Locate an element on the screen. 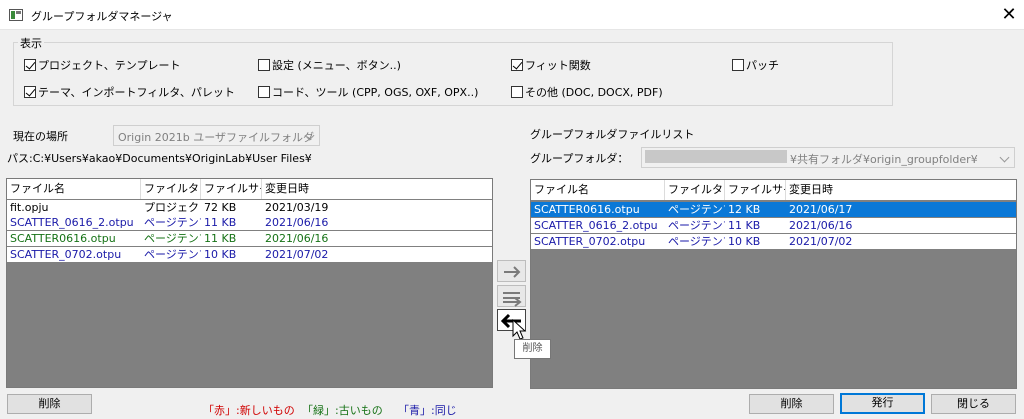 Image resolution: width=1024 pixels, height=419 pixels. checkbox-label: テーマ、インポートフィルタ、パレット is located at coordinates (136, 92).